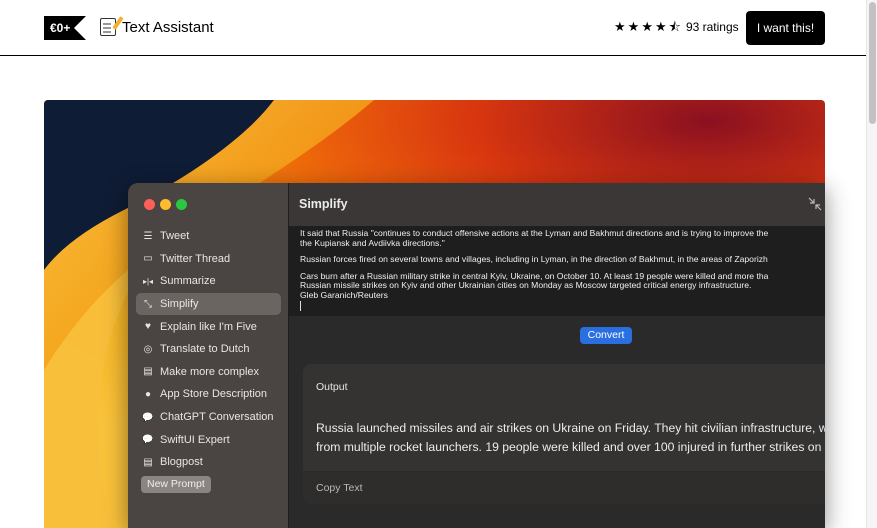 The width and height of the screenshot is (877, 528). I want to click on sidebar-item-label: Explain like I'm Five, so click(208, 326).